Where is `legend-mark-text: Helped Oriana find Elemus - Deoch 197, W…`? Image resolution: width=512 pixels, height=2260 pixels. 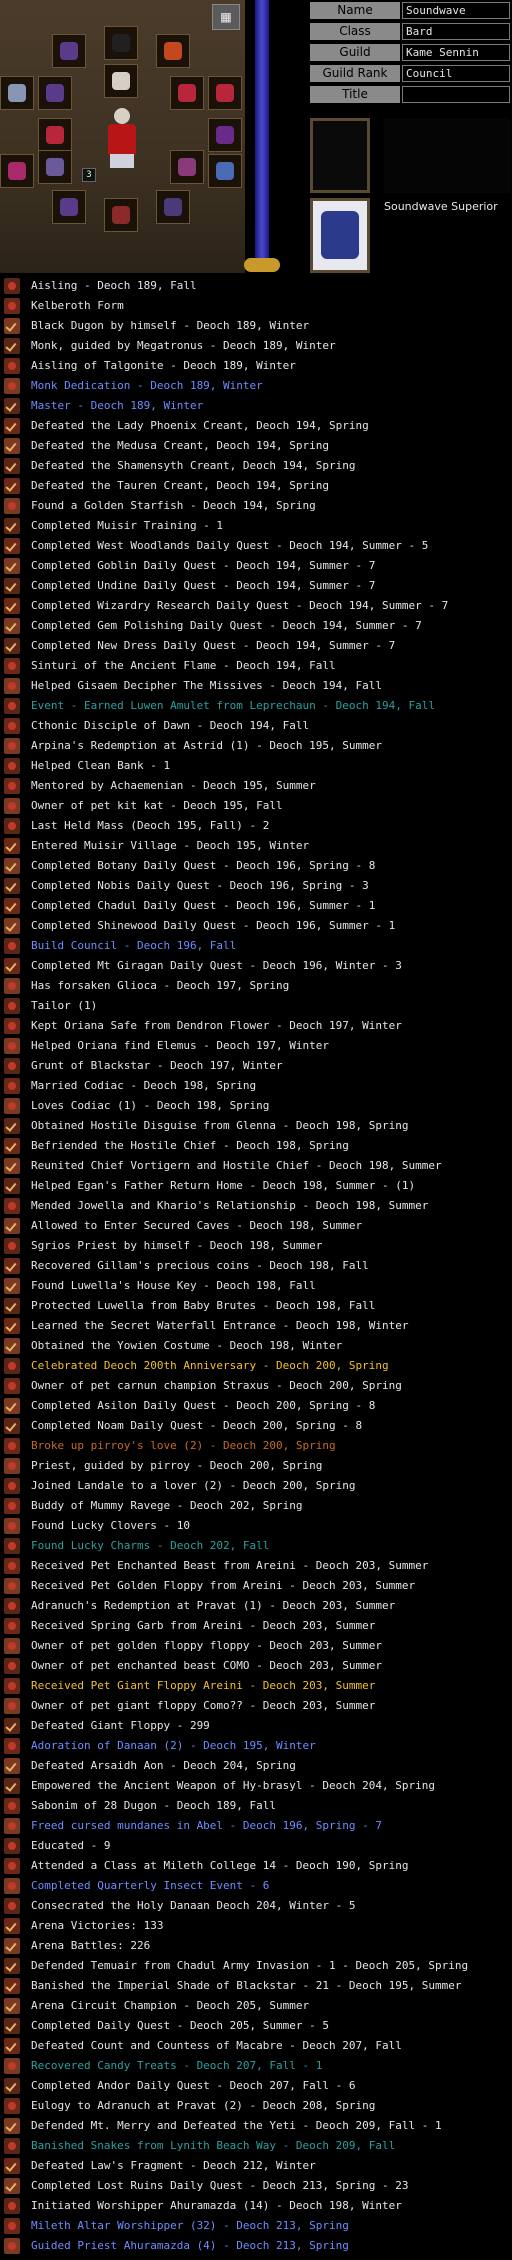 legend-mark-text: Helped Oriana find Elemus - Deoch 197, W… is located at coordinates (180, 1045).